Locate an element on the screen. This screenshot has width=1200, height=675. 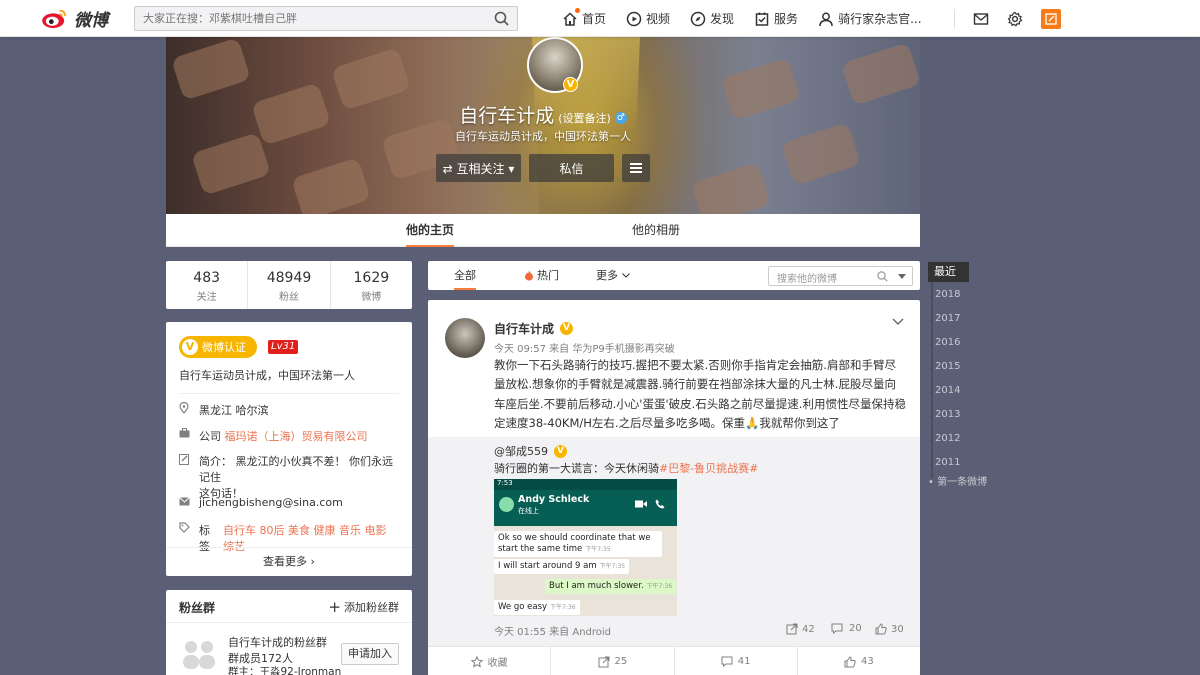
caret-down-icon is located at coordinates (902, 276).